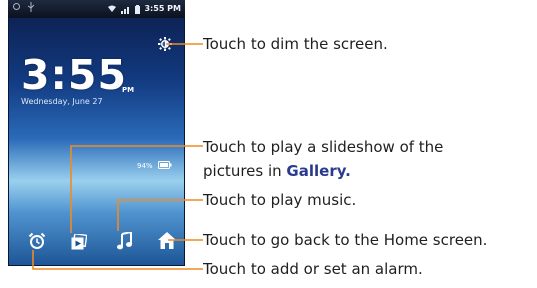  Describe the element at coordinates (313, 269) in the screenshot. I see `callout-alarm: Touch to add or set an alarm.` at that location.